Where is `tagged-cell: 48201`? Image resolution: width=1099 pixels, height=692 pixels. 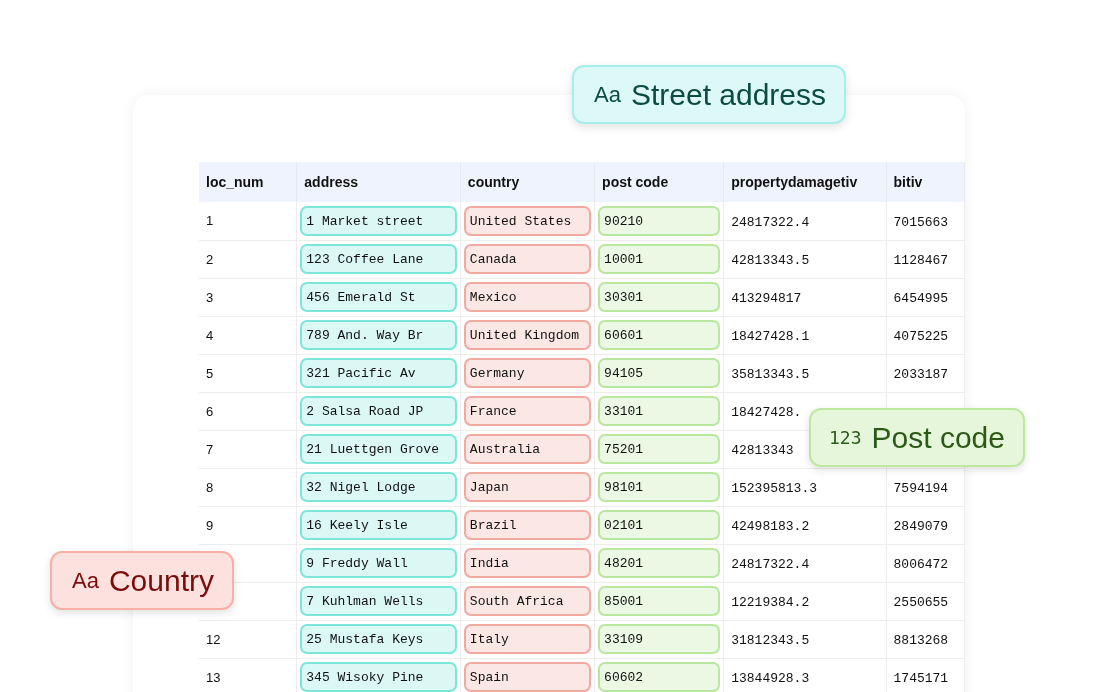 tagged-cell: 48201 is located at coordinates (659, 563).